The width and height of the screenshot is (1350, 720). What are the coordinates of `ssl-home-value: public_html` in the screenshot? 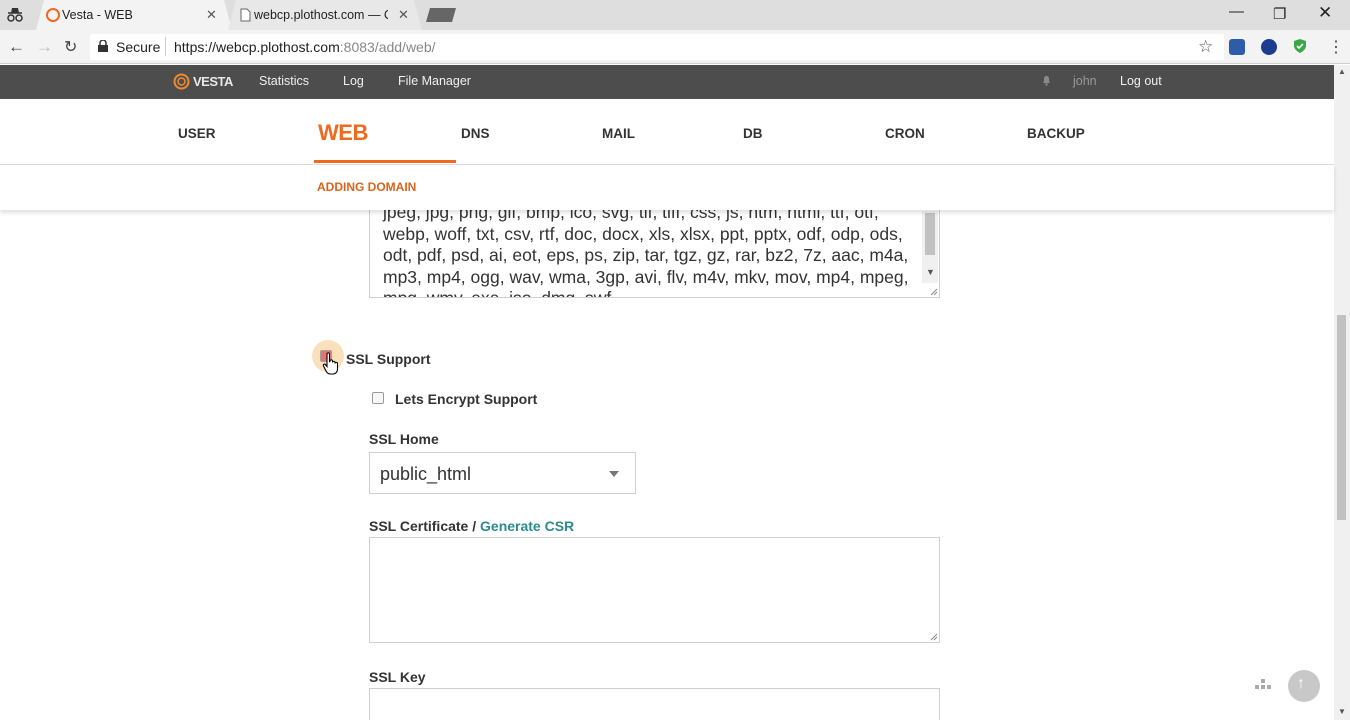 It's located at (426, 474).